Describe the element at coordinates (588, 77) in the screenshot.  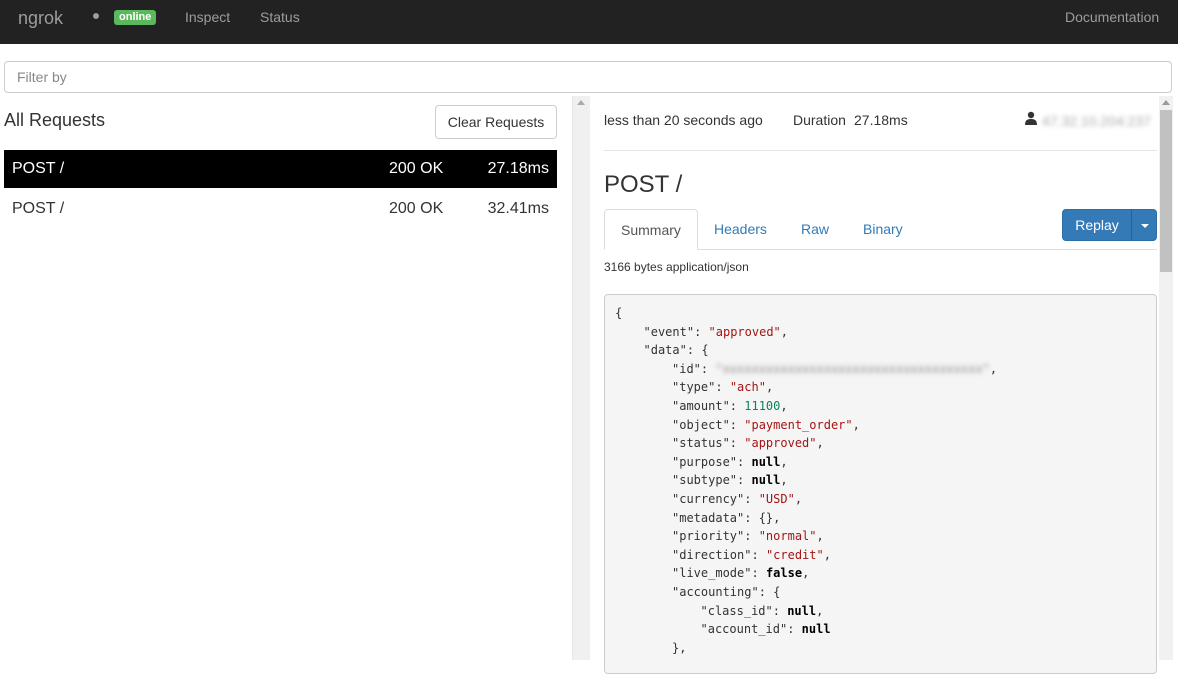
I see `filter-input` at that location.